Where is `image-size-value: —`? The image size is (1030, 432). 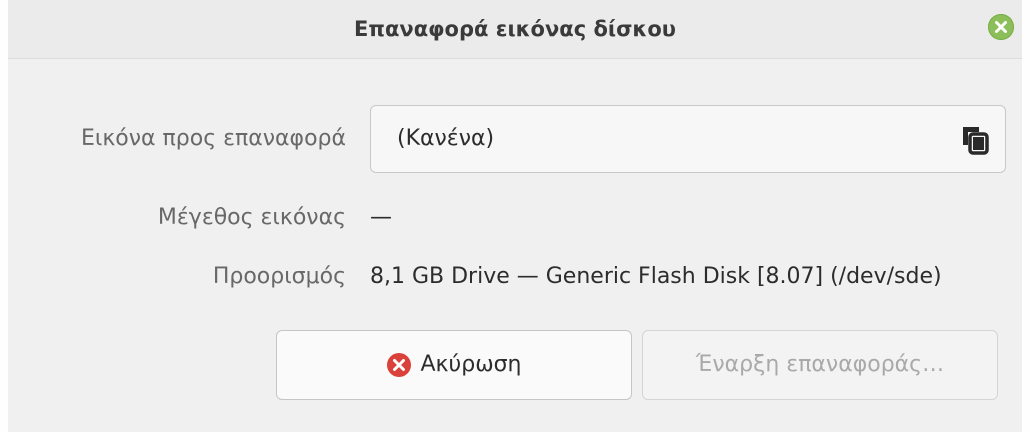
image-size-value: — is located at coordinates (381, 217).